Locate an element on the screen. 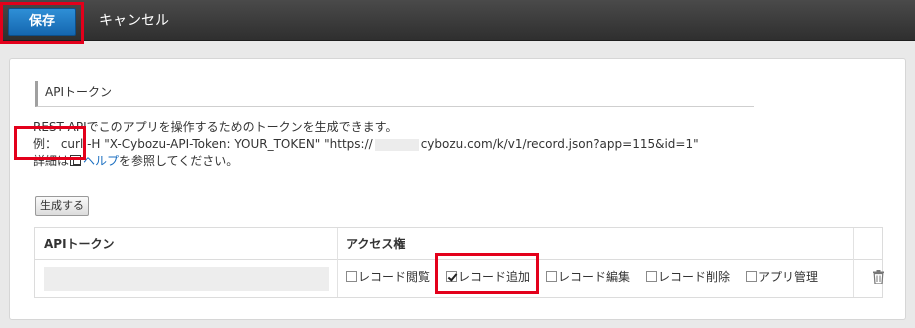 This screenshot has height=328, width=915. checkbox-delete is located at coordinates (651, 276).